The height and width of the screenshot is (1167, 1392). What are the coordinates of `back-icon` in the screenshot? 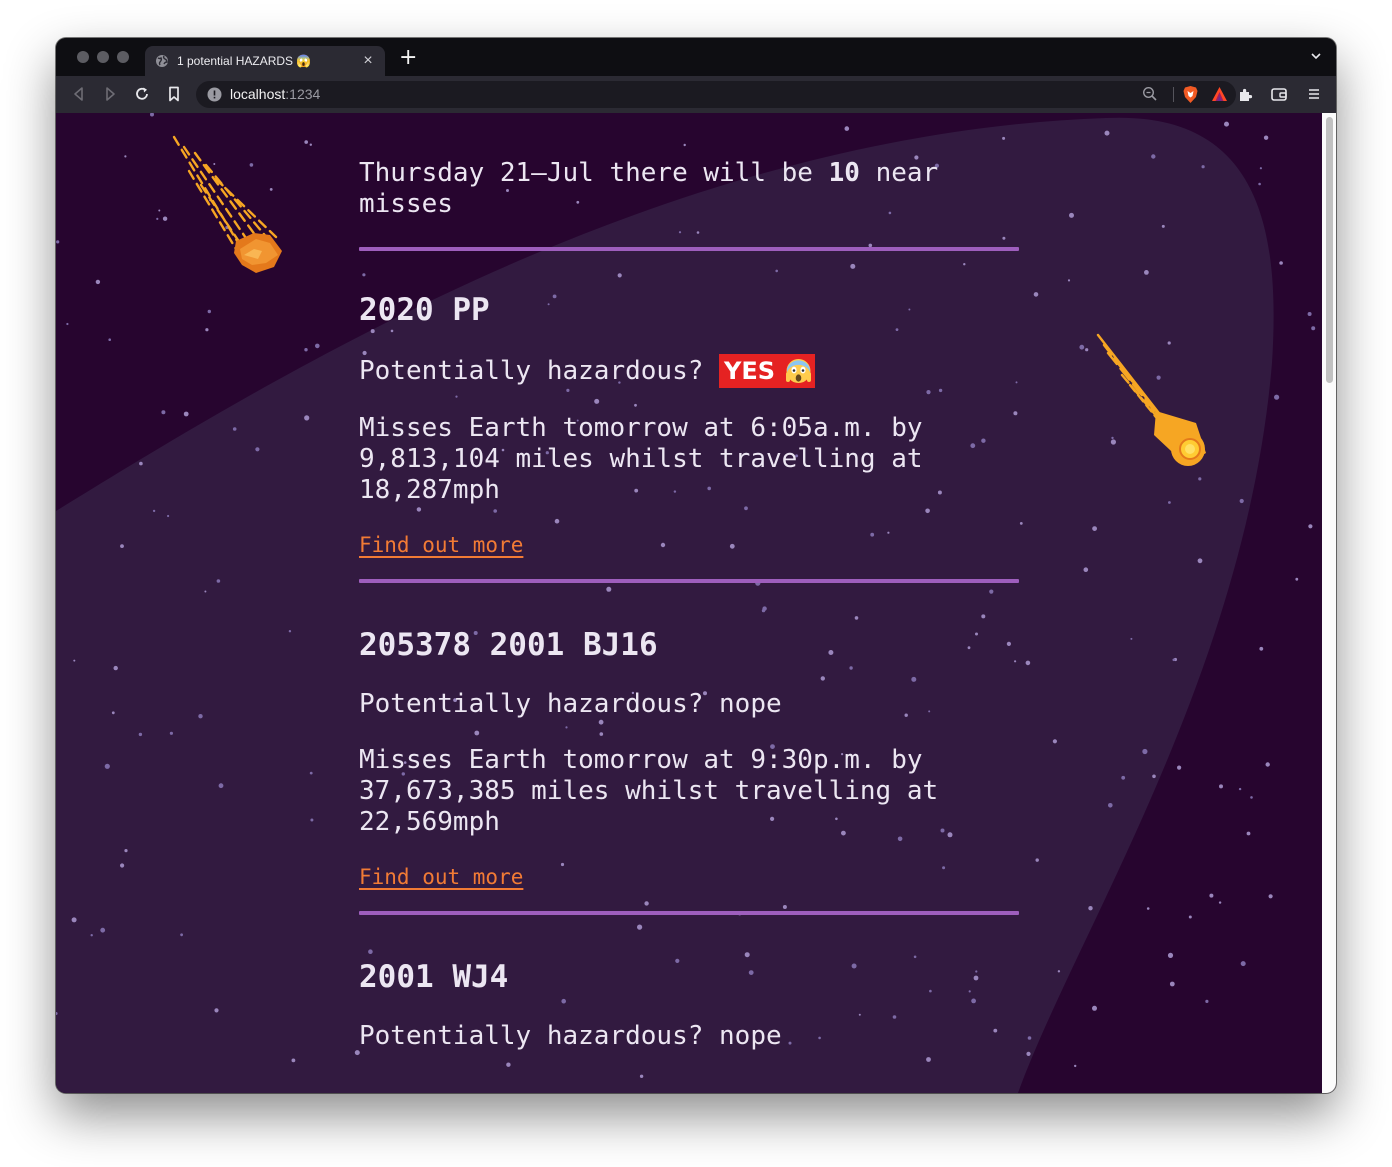 It's located at (79, 94).